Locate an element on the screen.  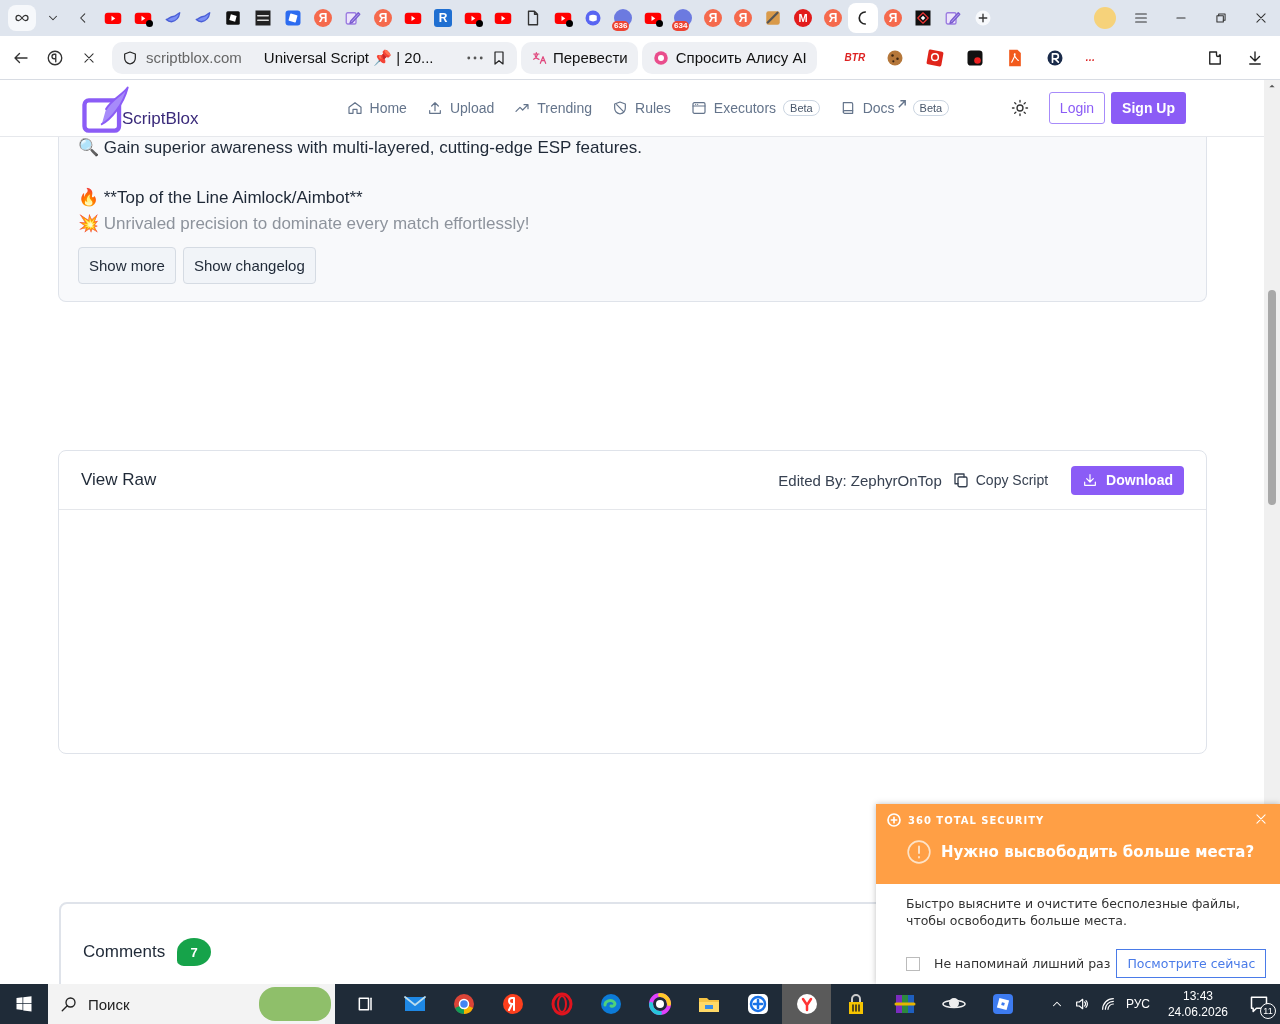
yandex-icon is located at coordinates (512, 1004).